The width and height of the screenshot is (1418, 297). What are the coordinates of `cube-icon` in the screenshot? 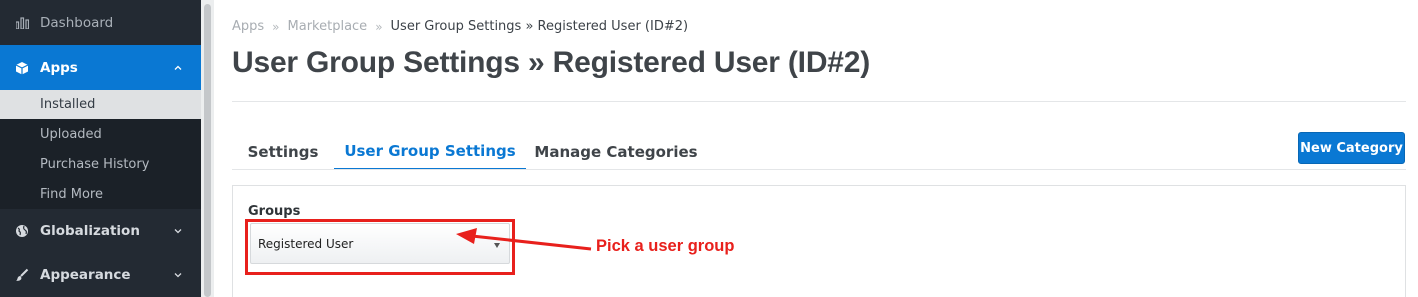 It's located at (22, 68).